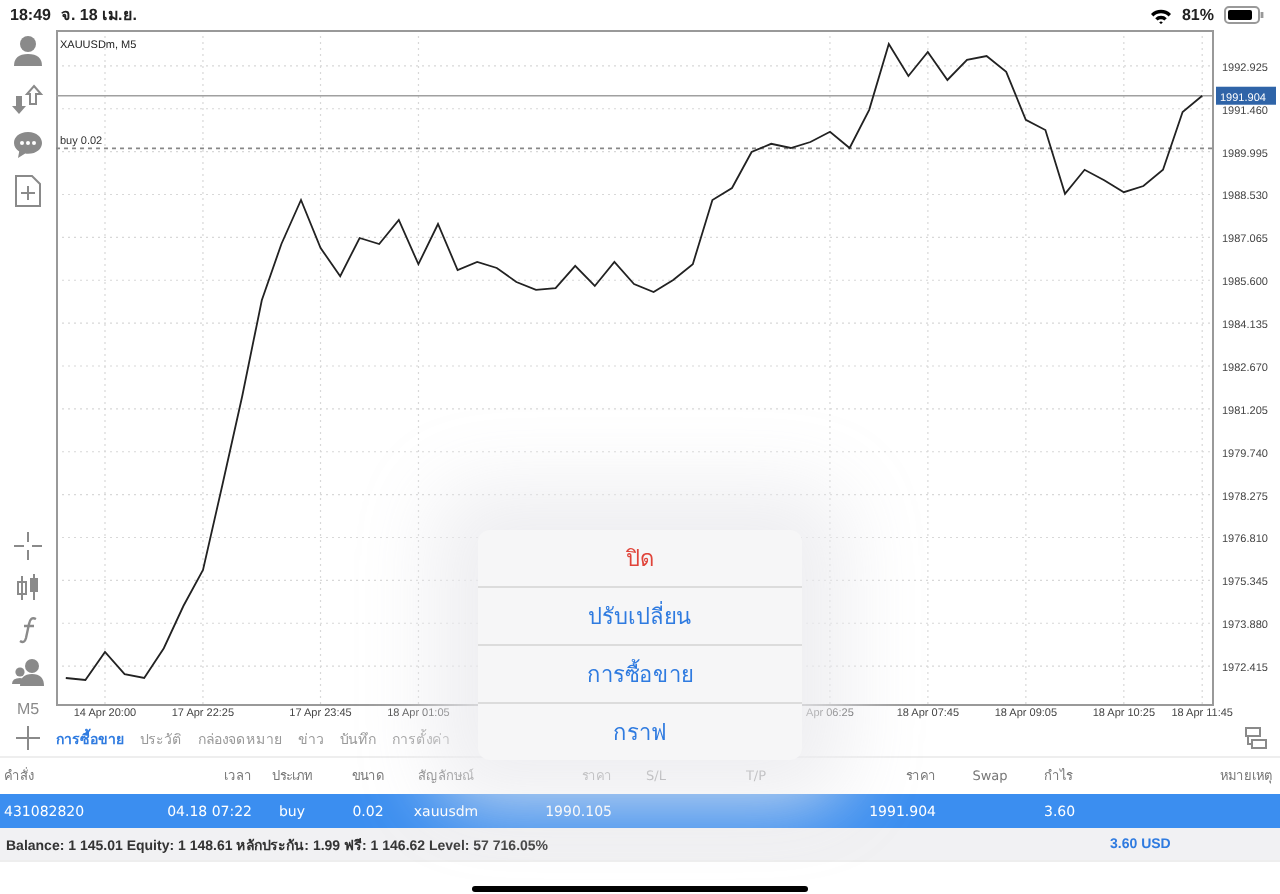  What do you see at coordinates (1244, 15) in the screenshot?
I see `battery-icon` at bounding box center [1244, 15].